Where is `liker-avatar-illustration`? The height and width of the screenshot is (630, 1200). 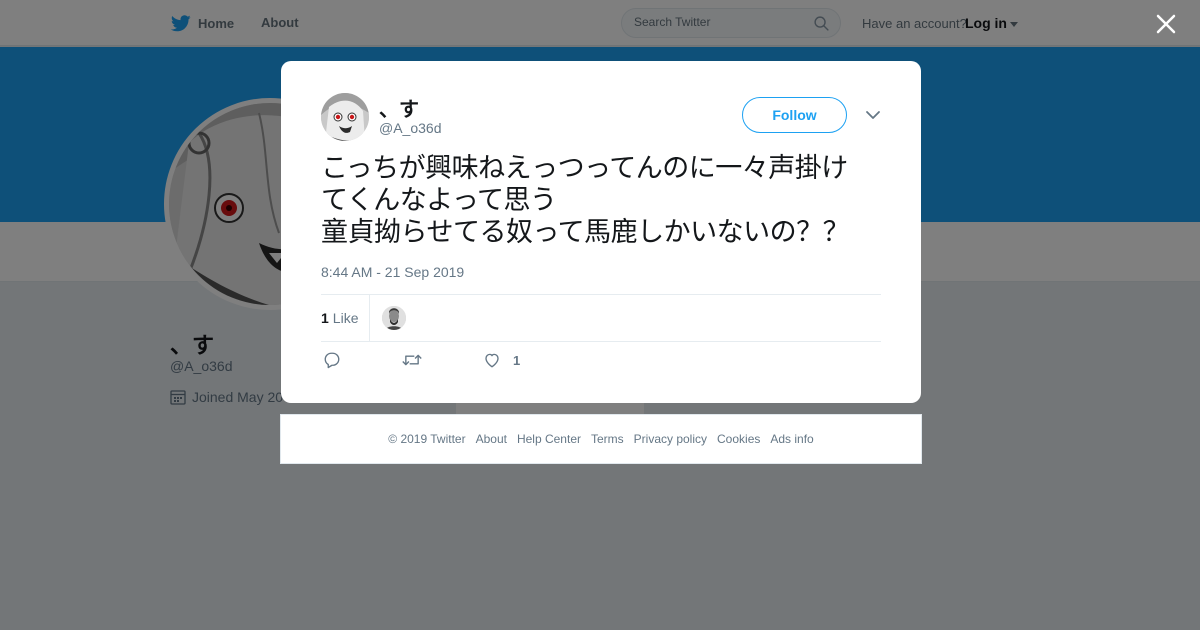
liker-avatar-illustration is located at coordinates (394, 318).